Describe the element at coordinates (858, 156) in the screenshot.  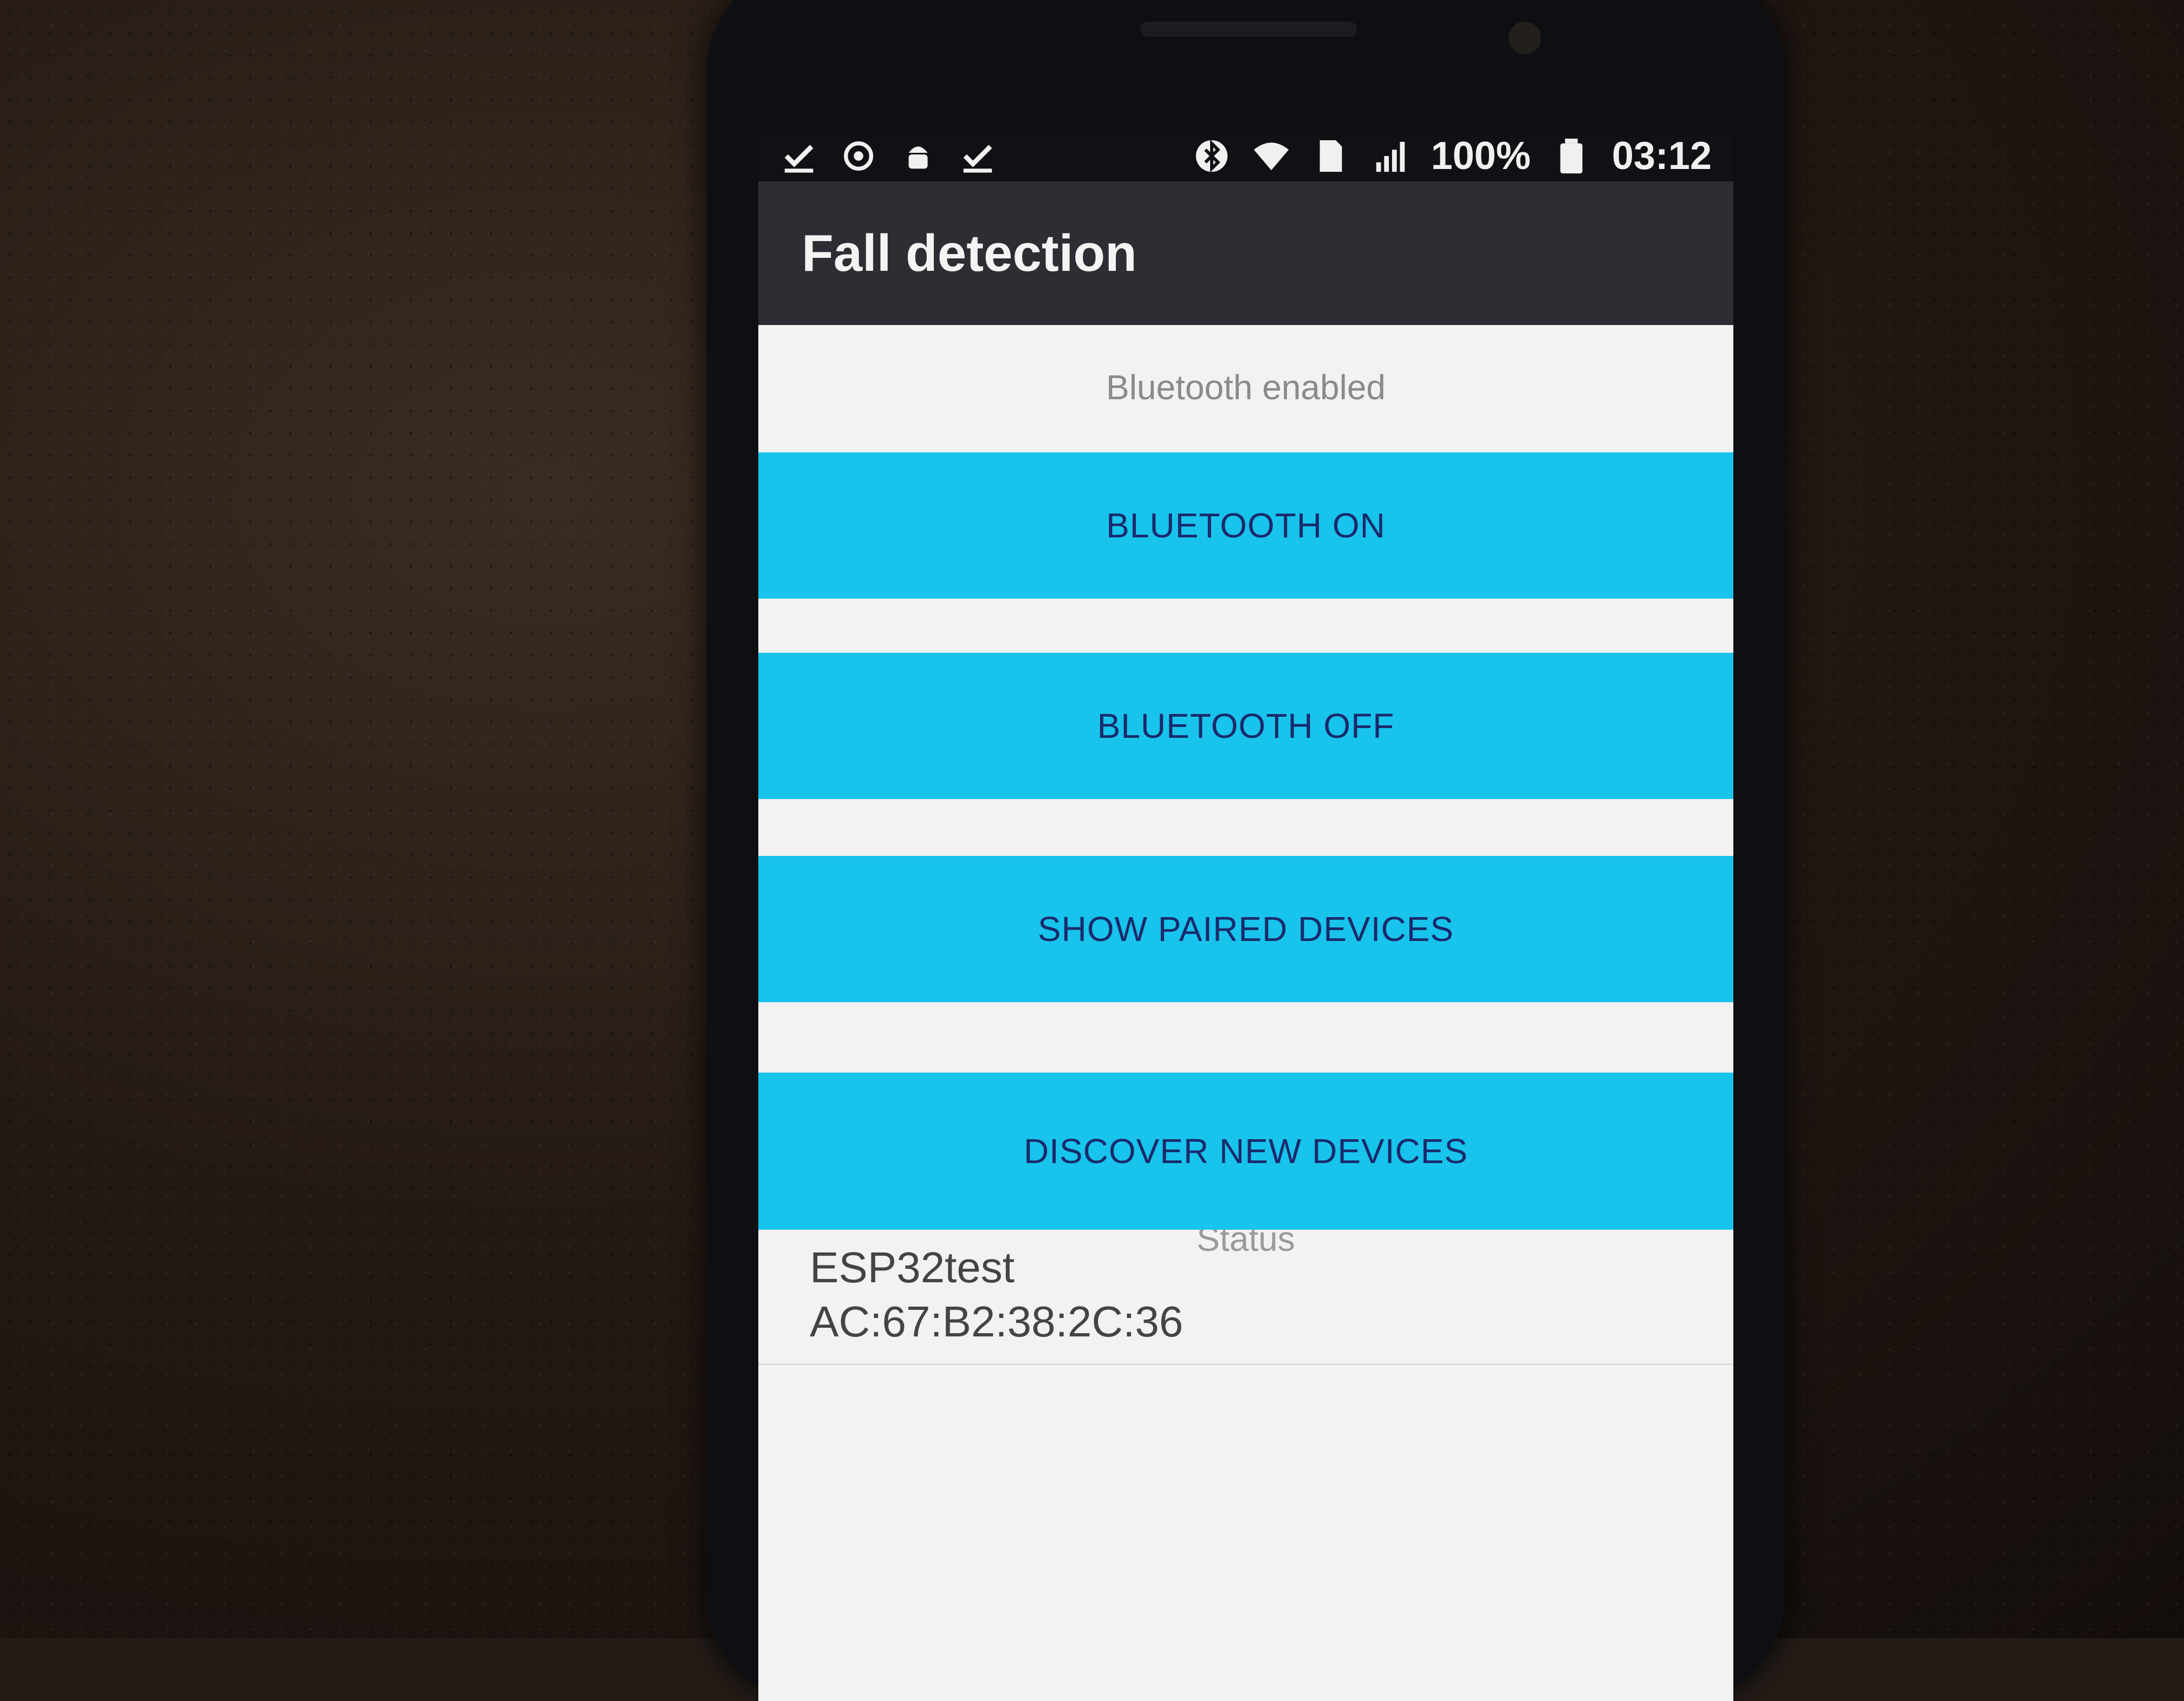
I see `sync-icon` at that location.